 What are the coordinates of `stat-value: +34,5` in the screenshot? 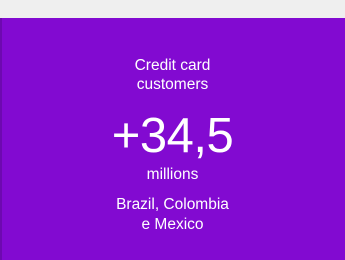 It's located at (172, 136).